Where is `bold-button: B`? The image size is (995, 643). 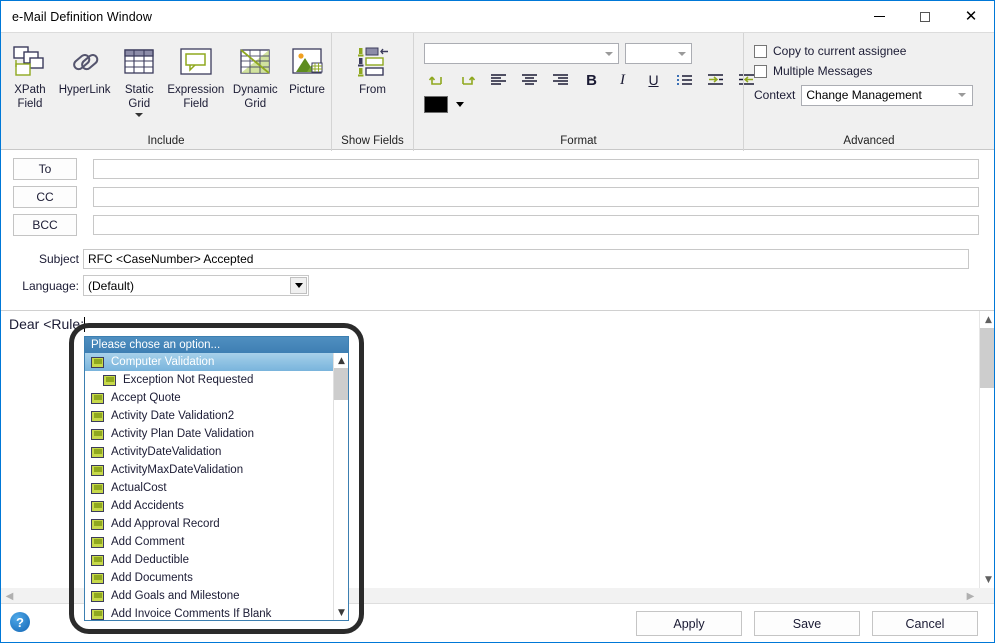 bold-button: B is located at coordinates (591, 80).